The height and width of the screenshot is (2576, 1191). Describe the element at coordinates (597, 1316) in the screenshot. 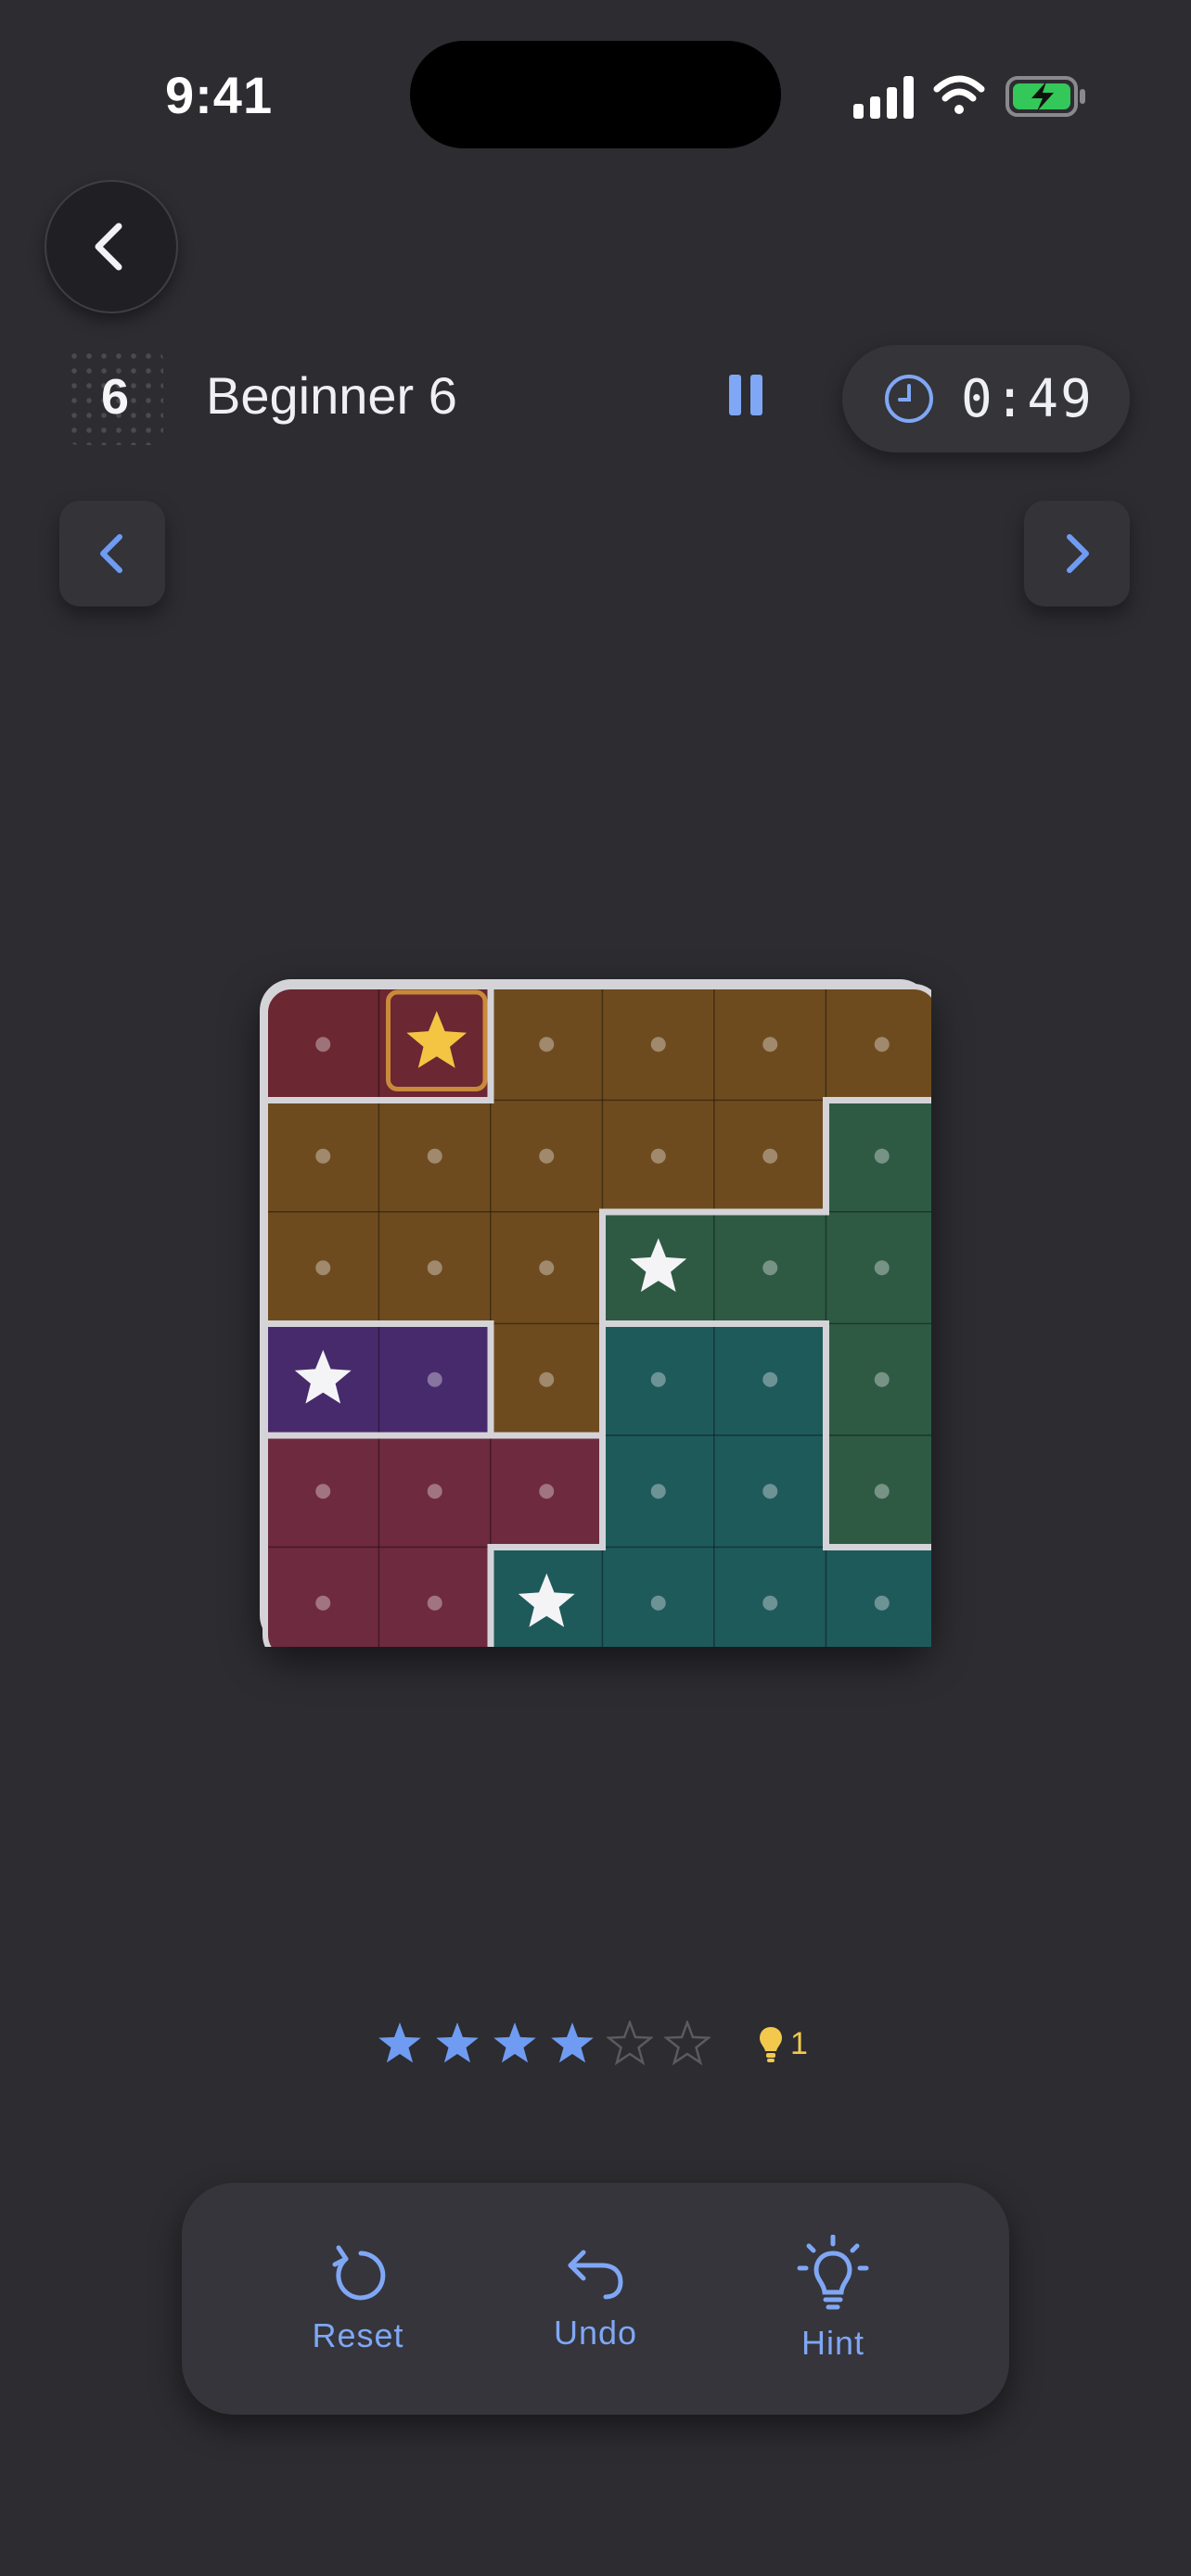

I see `board-grid` at that location.